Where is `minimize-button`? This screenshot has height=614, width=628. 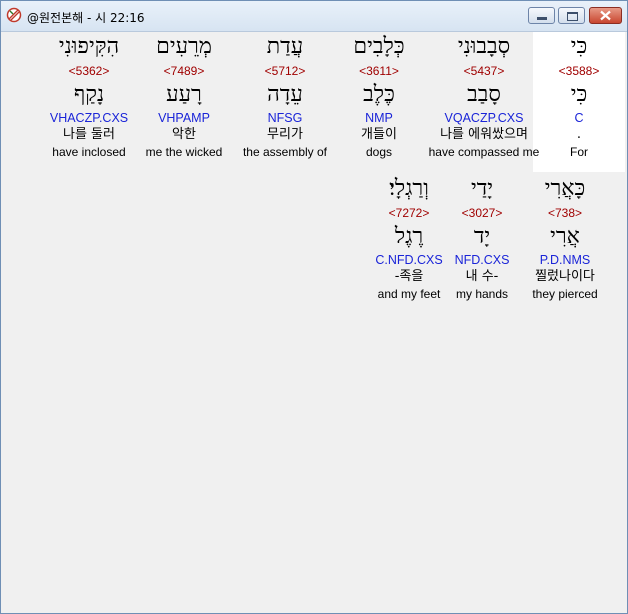
minimize-button is located at coordinates (541, 15).